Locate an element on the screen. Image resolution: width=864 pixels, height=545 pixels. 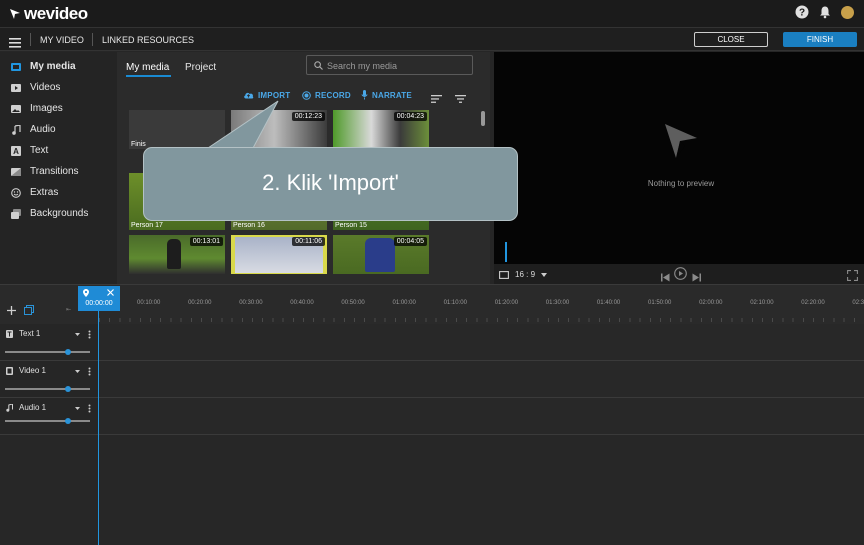
sidebar-item-transitions: Transitions is located at coordinates (58, 171).